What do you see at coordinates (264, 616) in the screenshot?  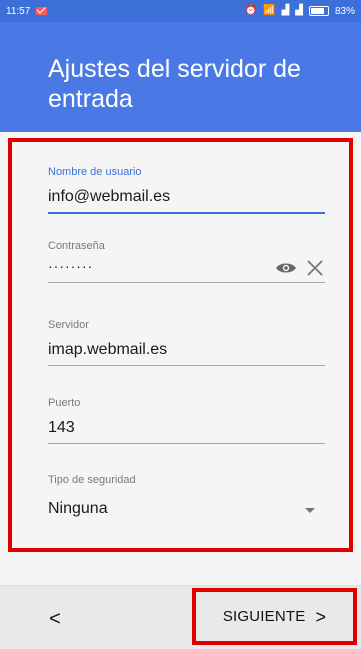 I see `next-button-label: SIGUIENTE` at bounding box center [264, 616].